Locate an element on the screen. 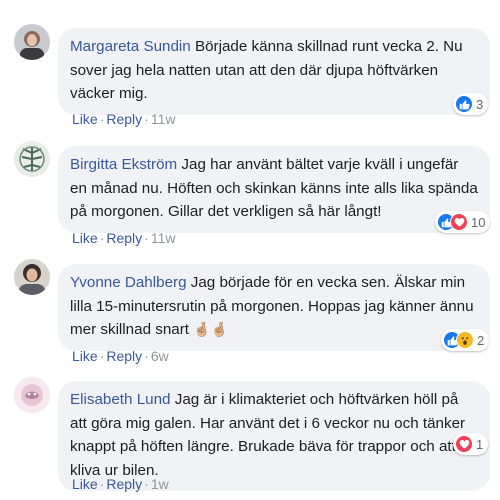 The width and height of the screenshot is (500, 500). reaction-count: 2 is located at coordinates (481, 340).